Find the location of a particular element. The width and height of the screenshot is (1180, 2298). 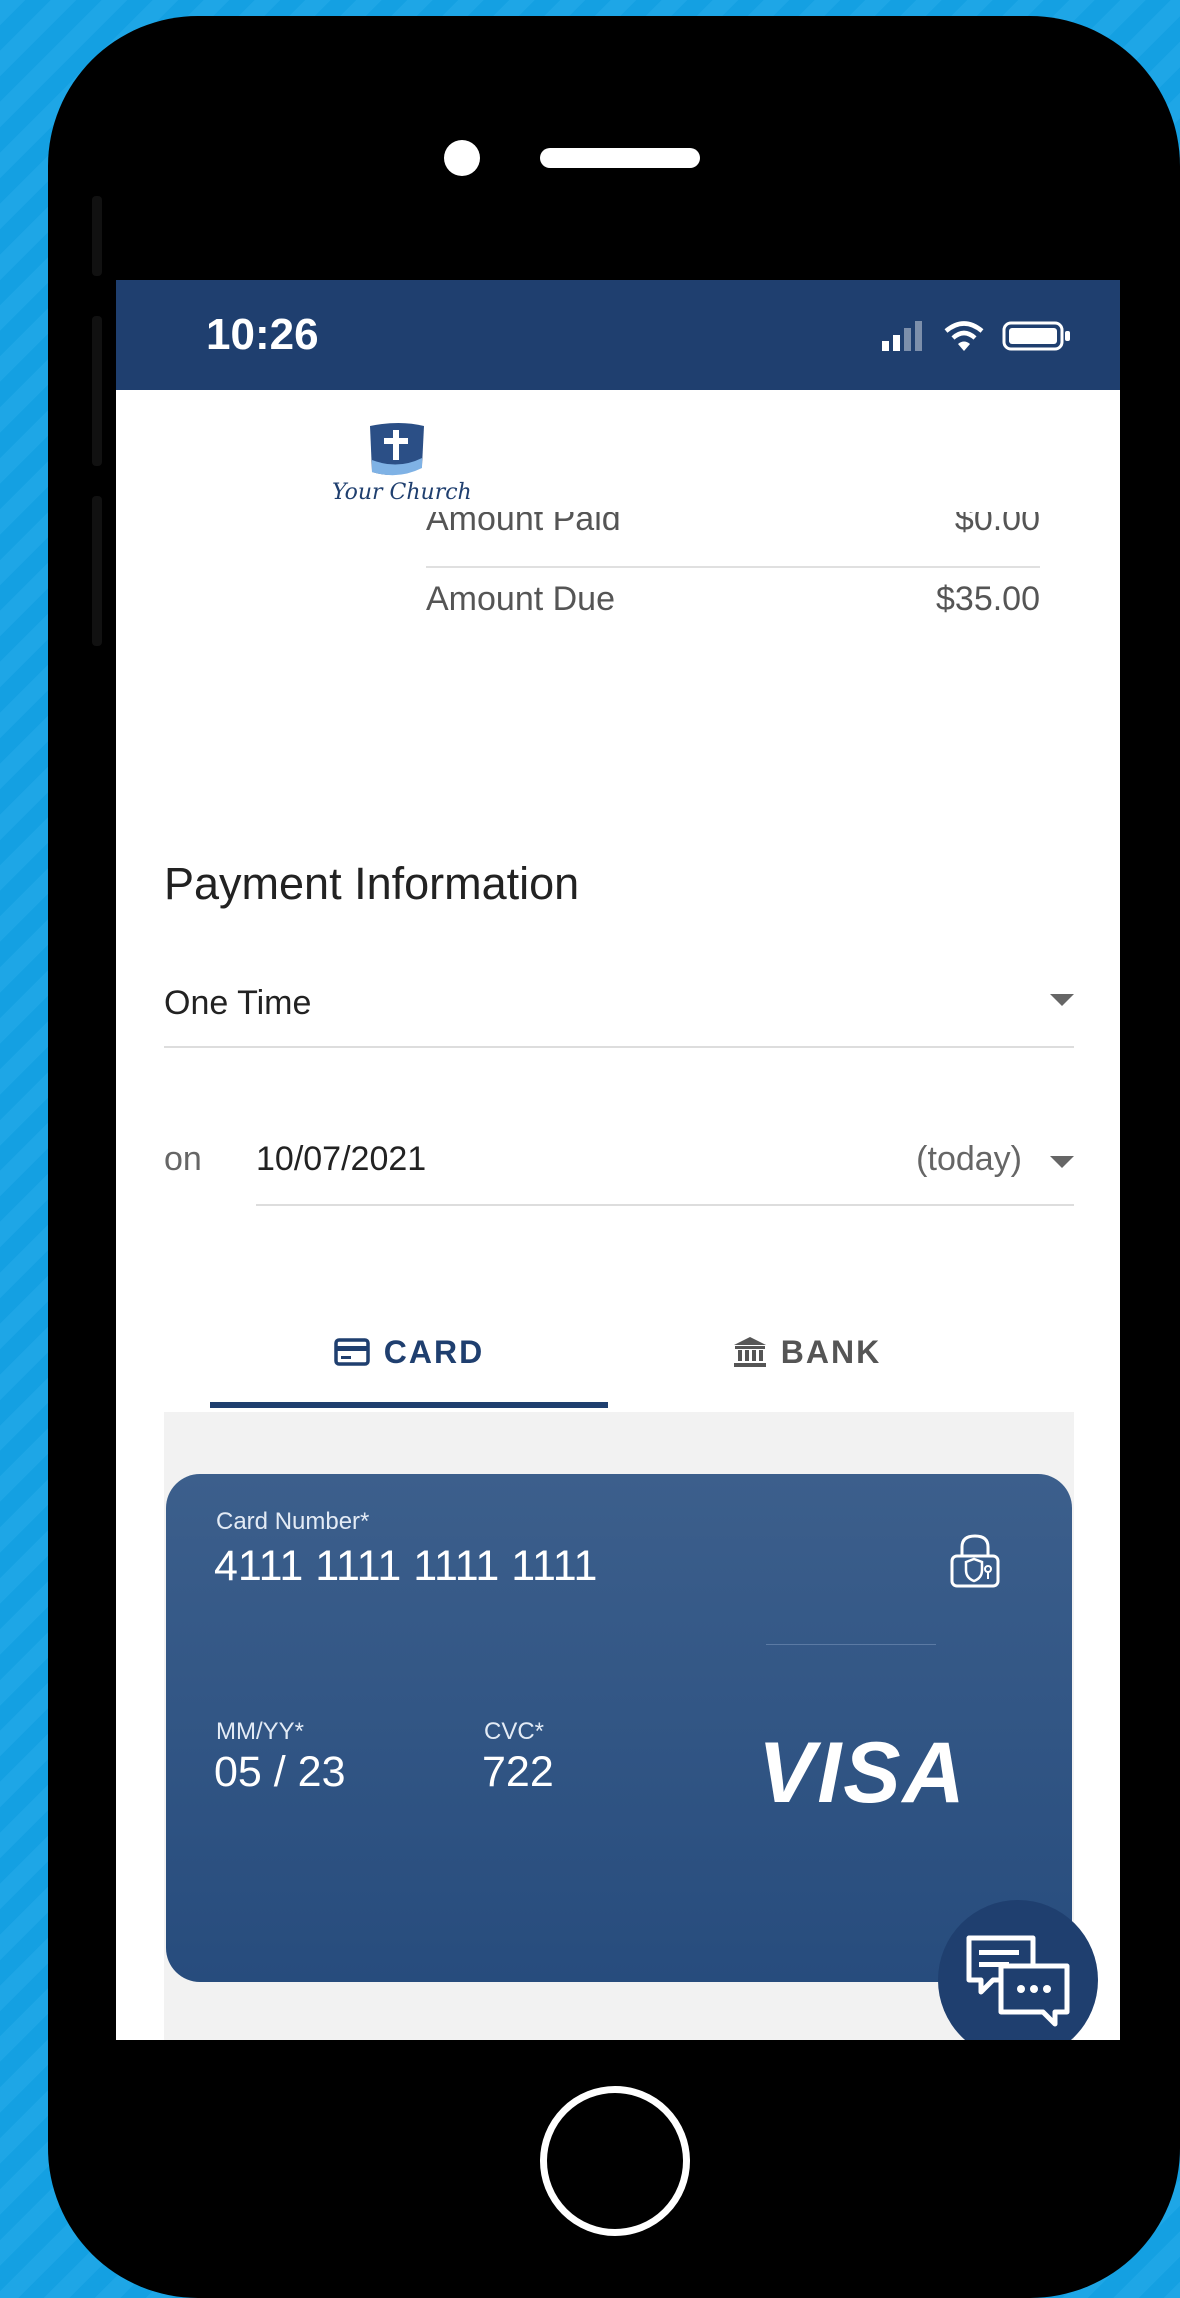

visa-logo: VISA is located at coordinates (862, 1773).